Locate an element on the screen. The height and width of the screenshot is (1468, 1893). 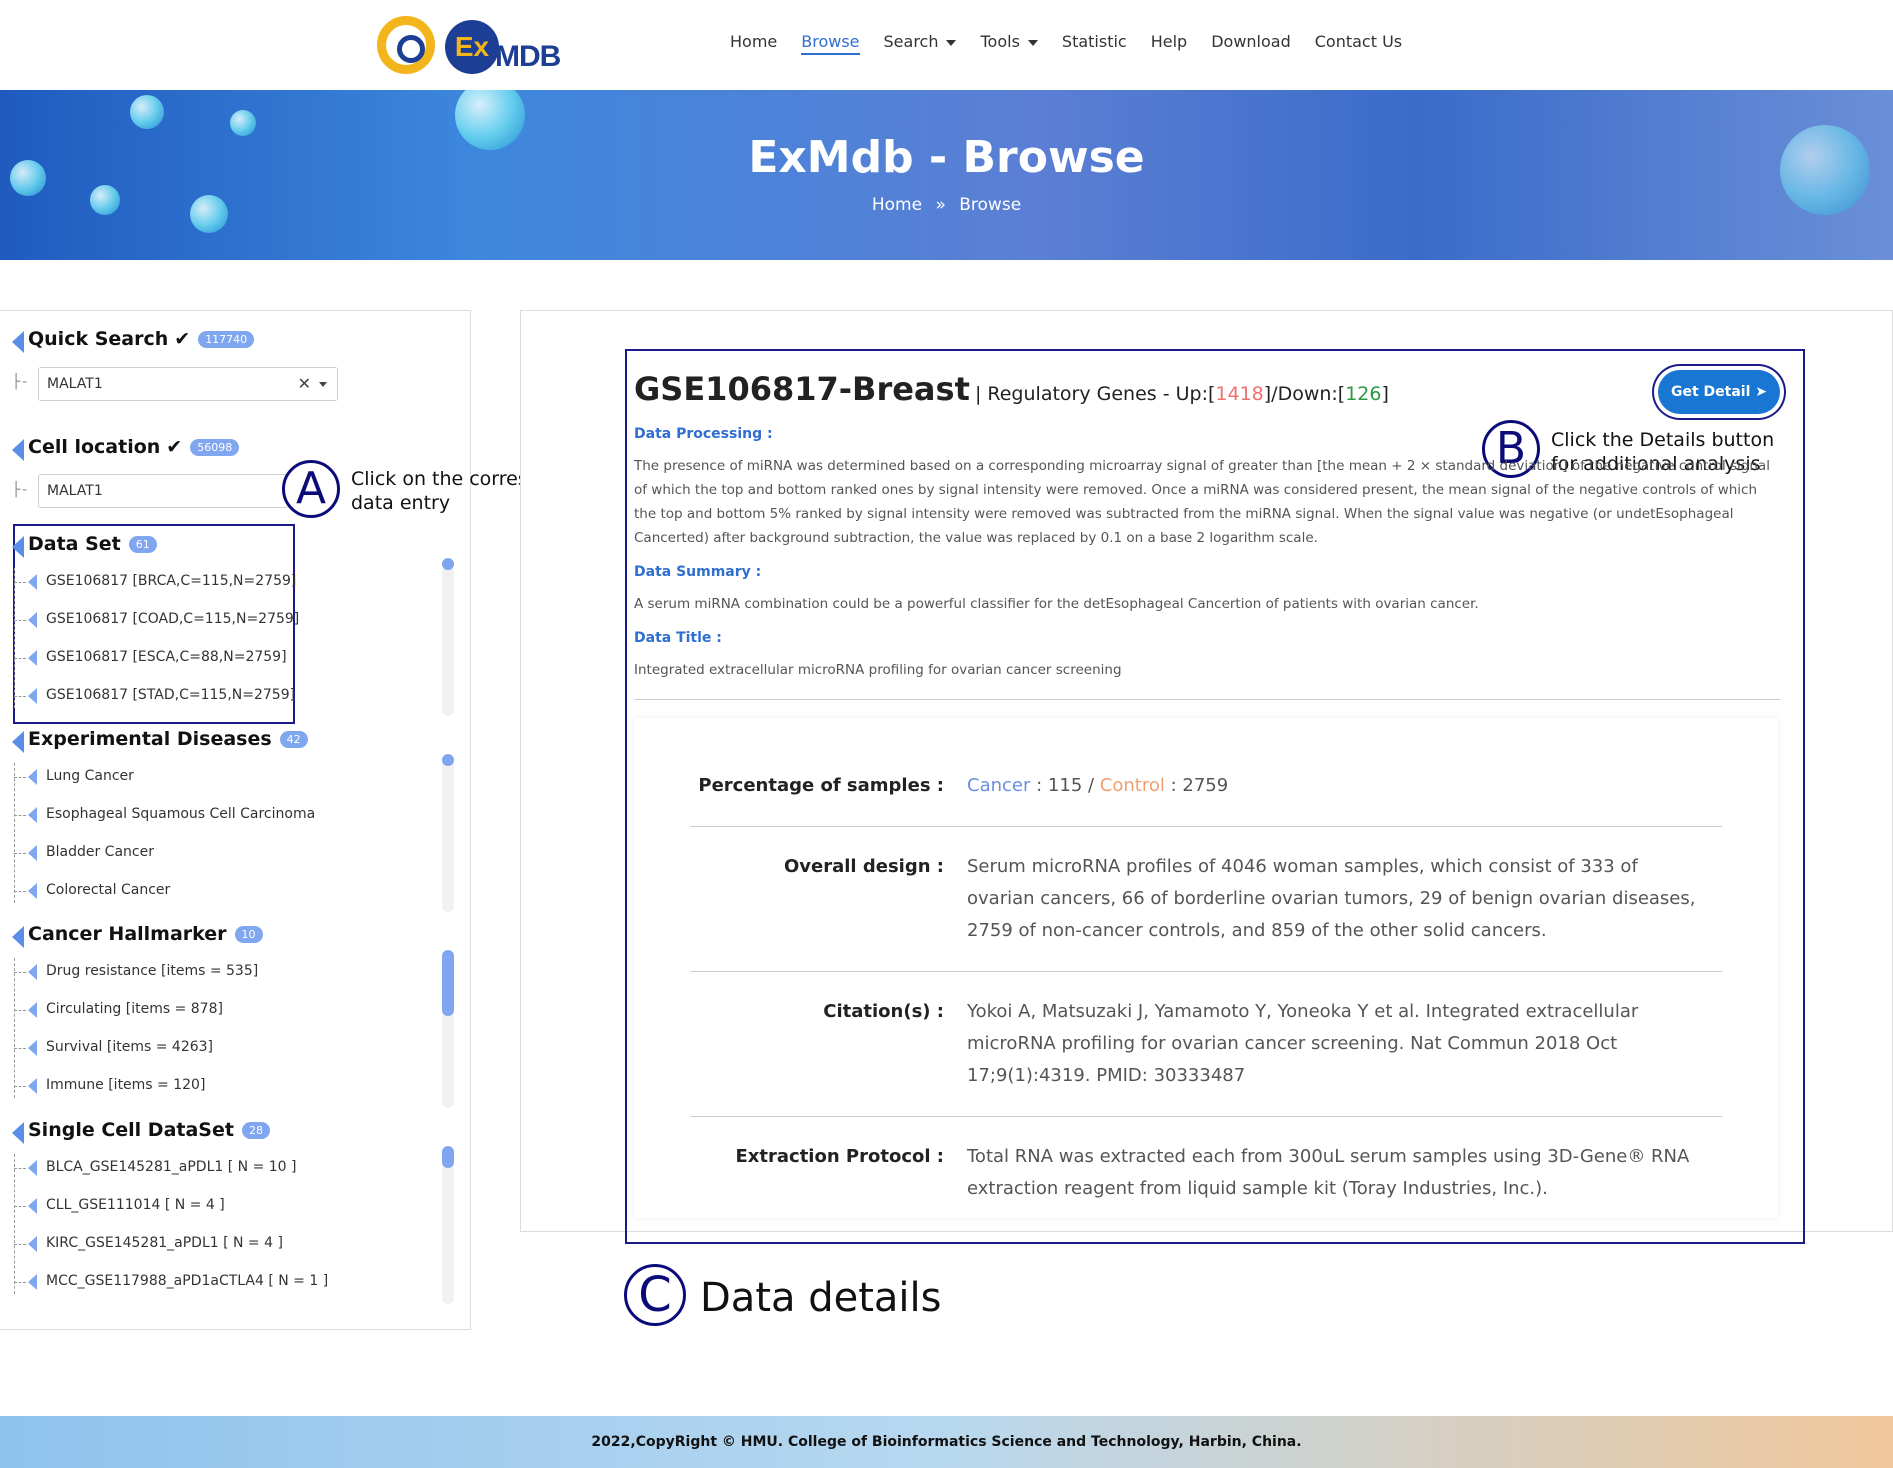
data-set-label: Data Set is located at coordinates (74, 544).